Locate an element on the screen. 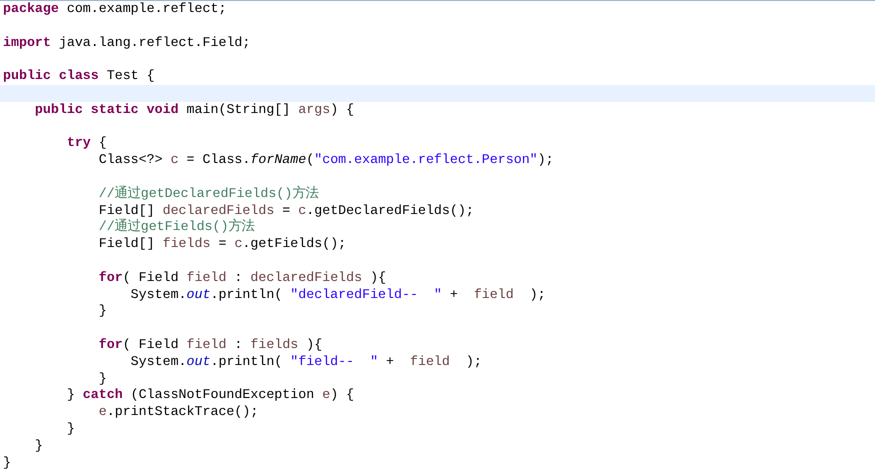  code-line: import java.lang.reflect.Field; is located at coordinates (127, 43).